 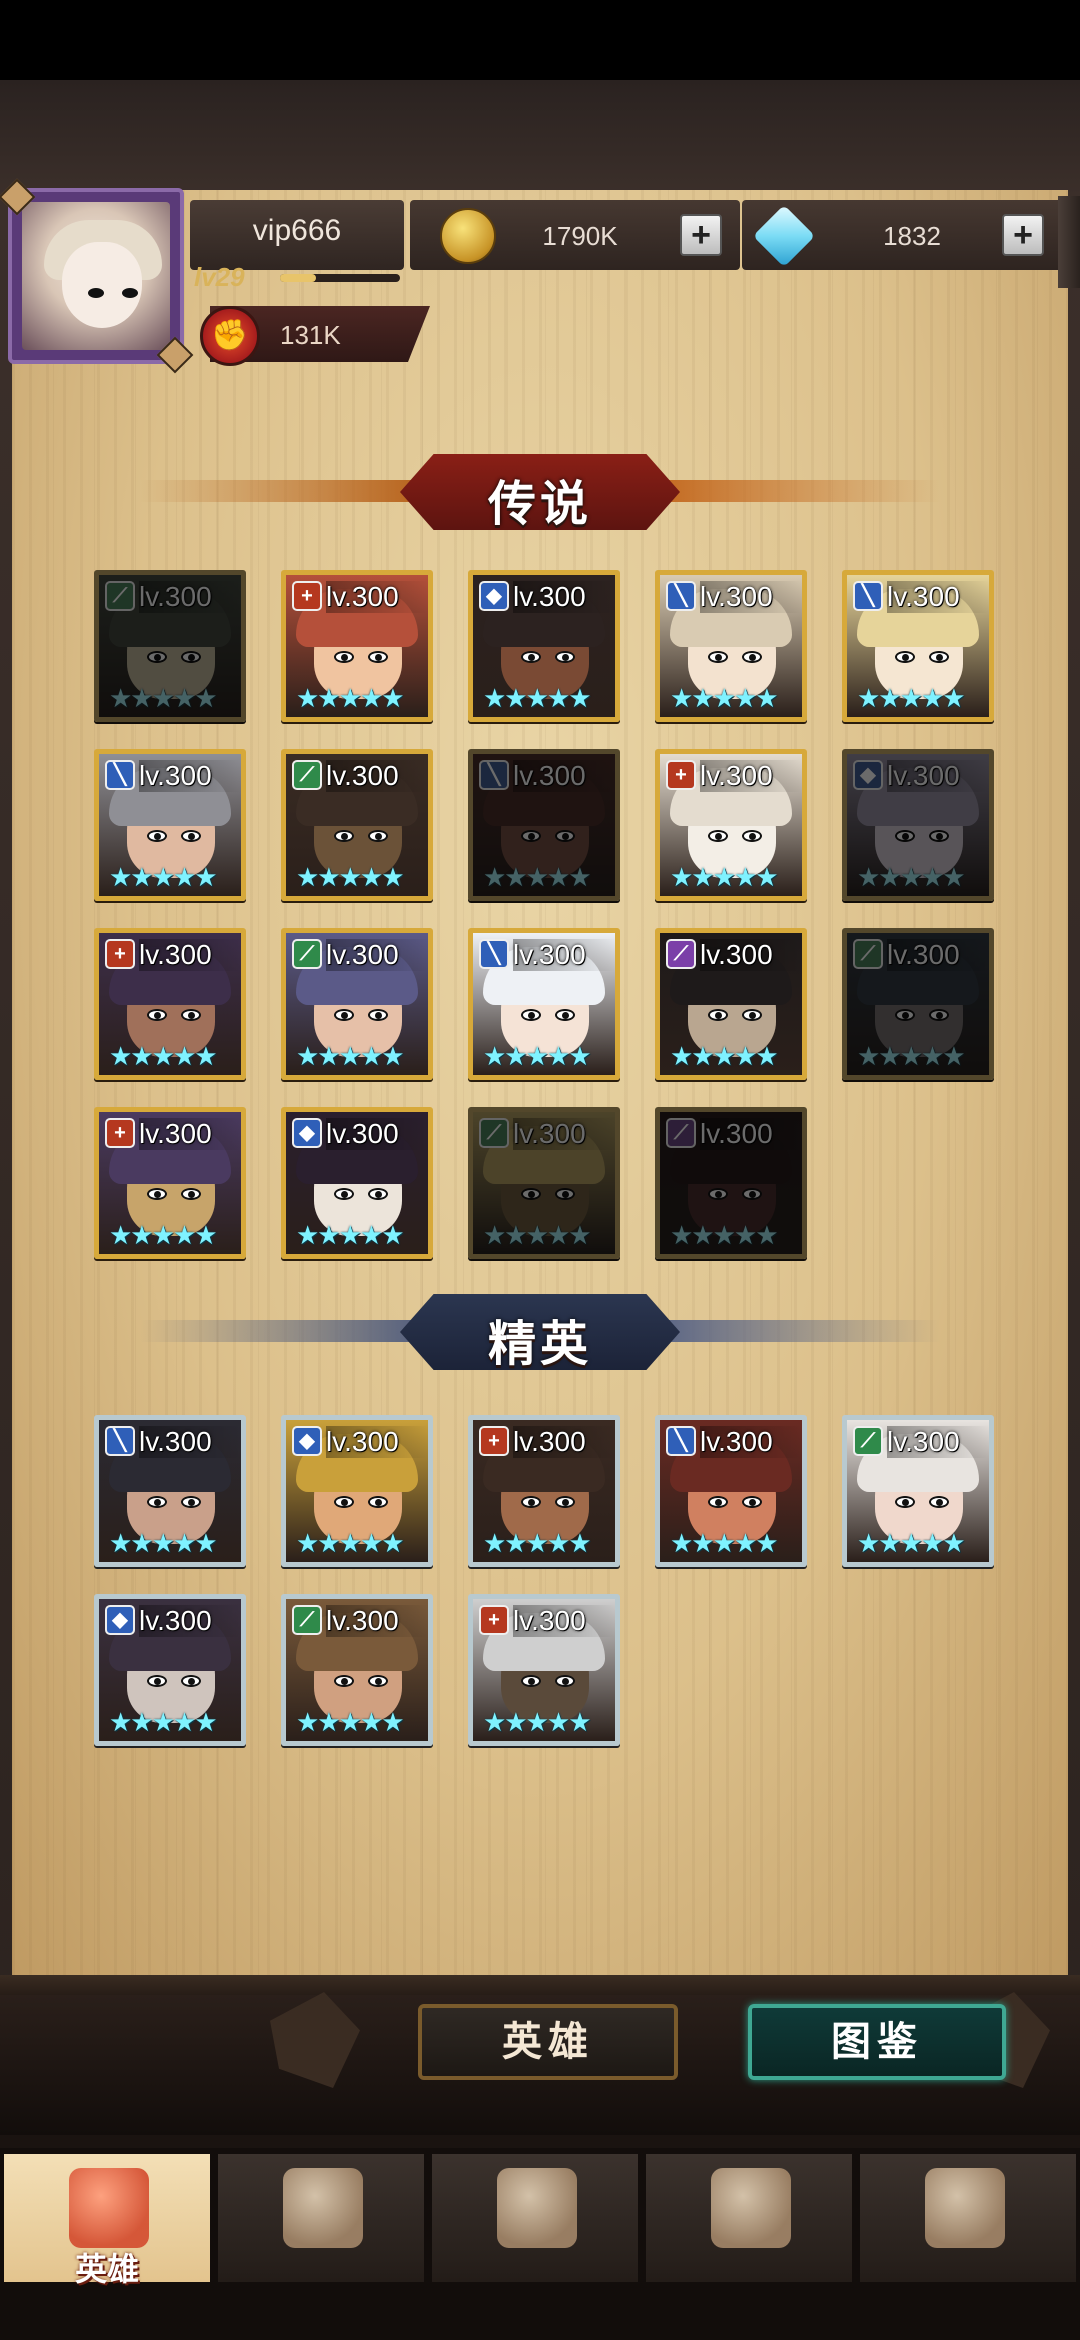 I want to click on elite-section-banner: 精英, so click(x=540, y=1332).